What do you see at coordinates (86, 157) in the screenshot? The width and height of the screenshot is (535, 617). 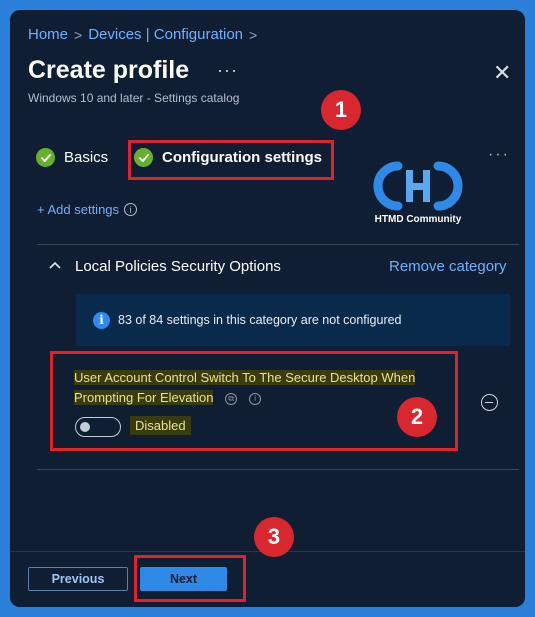 I see `tab-basics-label: Basics` at bounding box center [86, 157].